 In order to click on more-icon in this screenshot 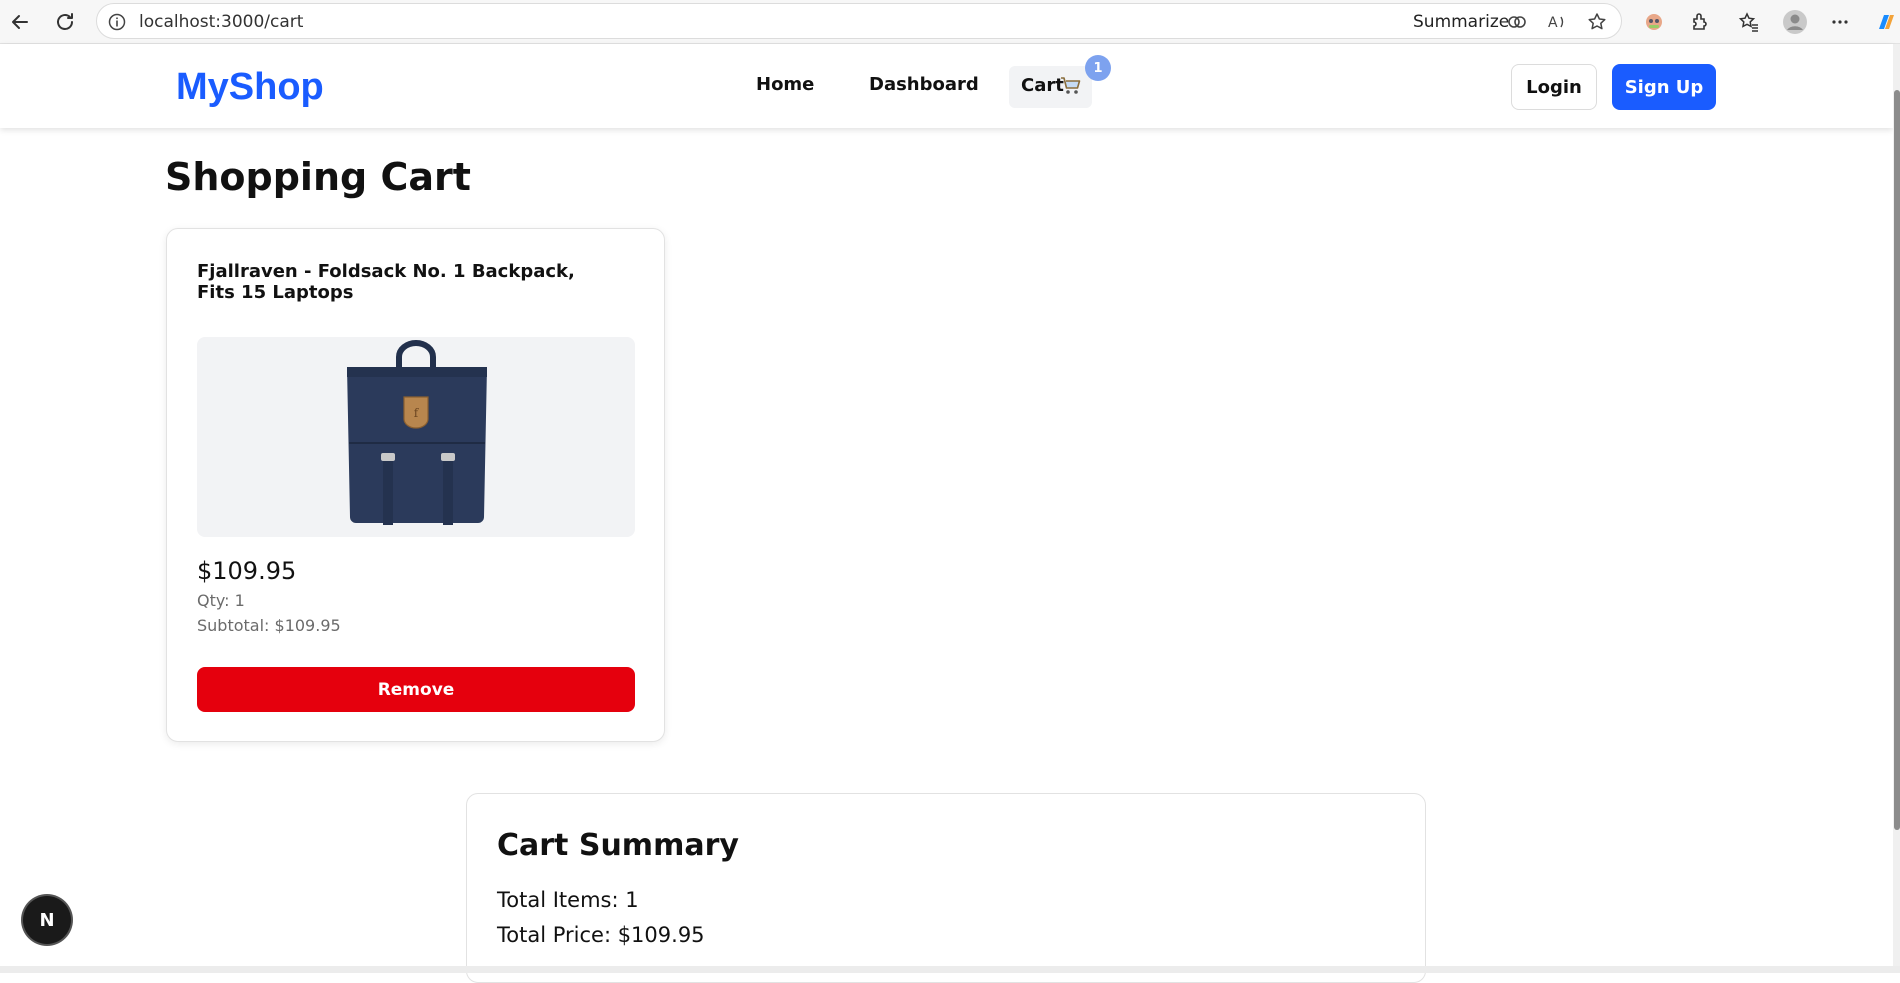, I will do `click(1840, 22)`.